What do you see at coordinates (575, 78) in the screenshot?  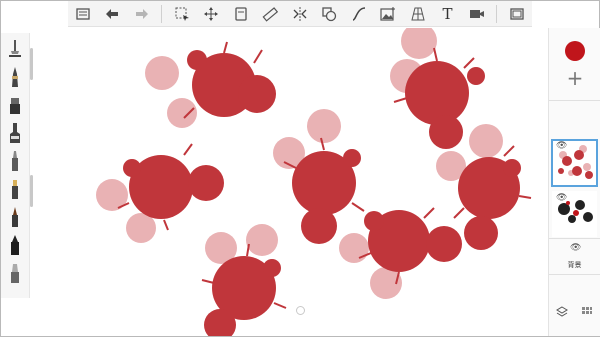 I see `add-layer-button: +` at bounding box center [575, 78].